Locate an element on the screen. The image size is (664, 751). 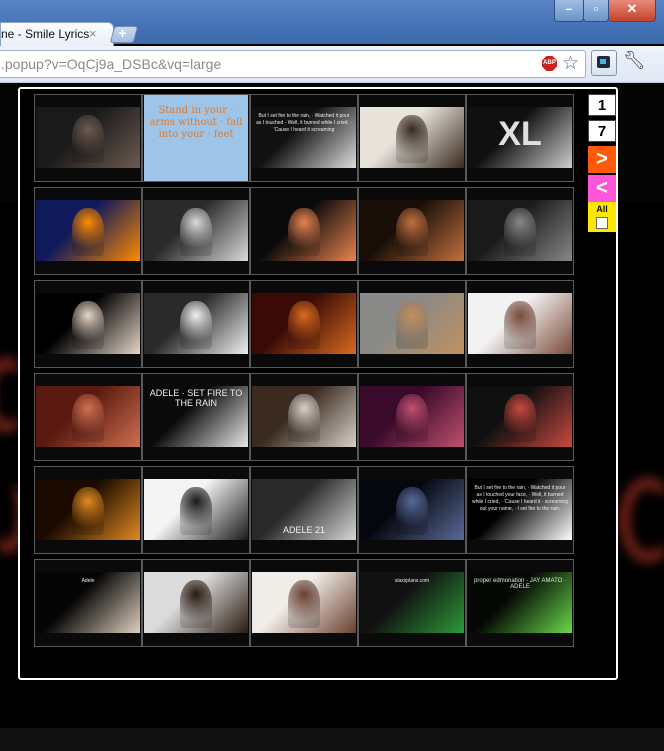
count-box: 1 is located at coordinates (602, 105).